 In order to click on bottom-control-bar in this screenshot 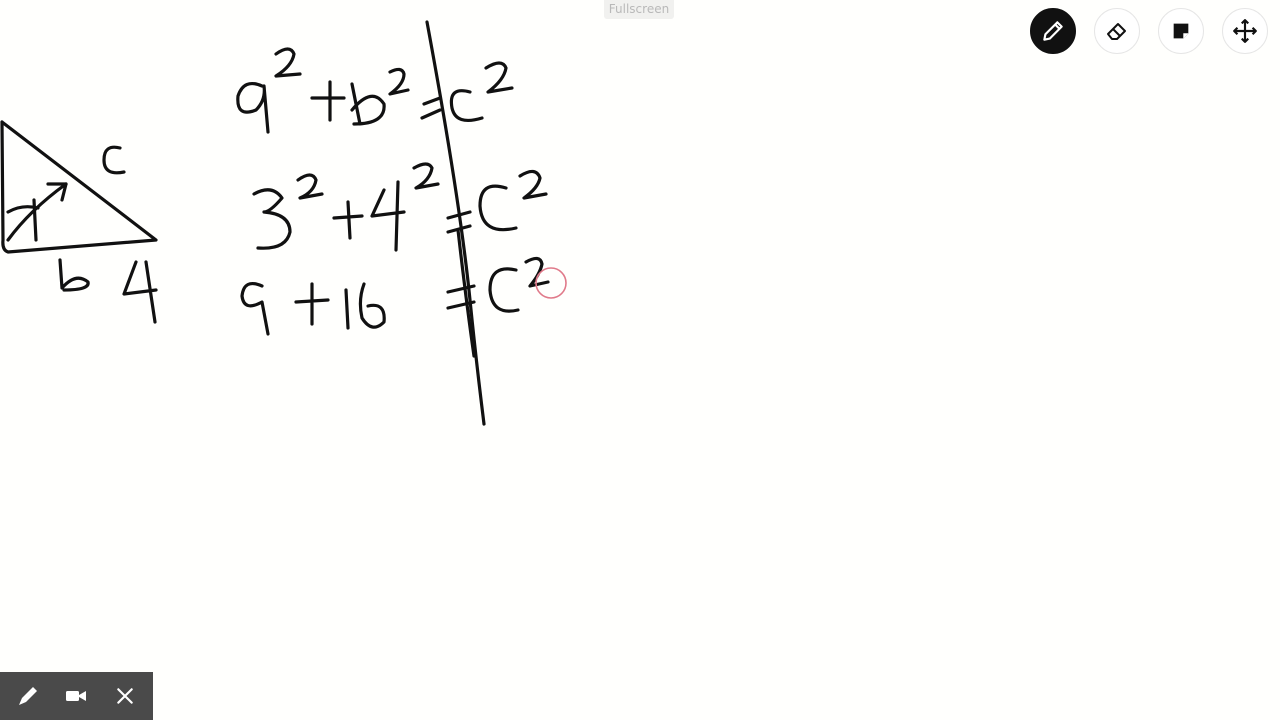, I will do `click(76, 696)`.